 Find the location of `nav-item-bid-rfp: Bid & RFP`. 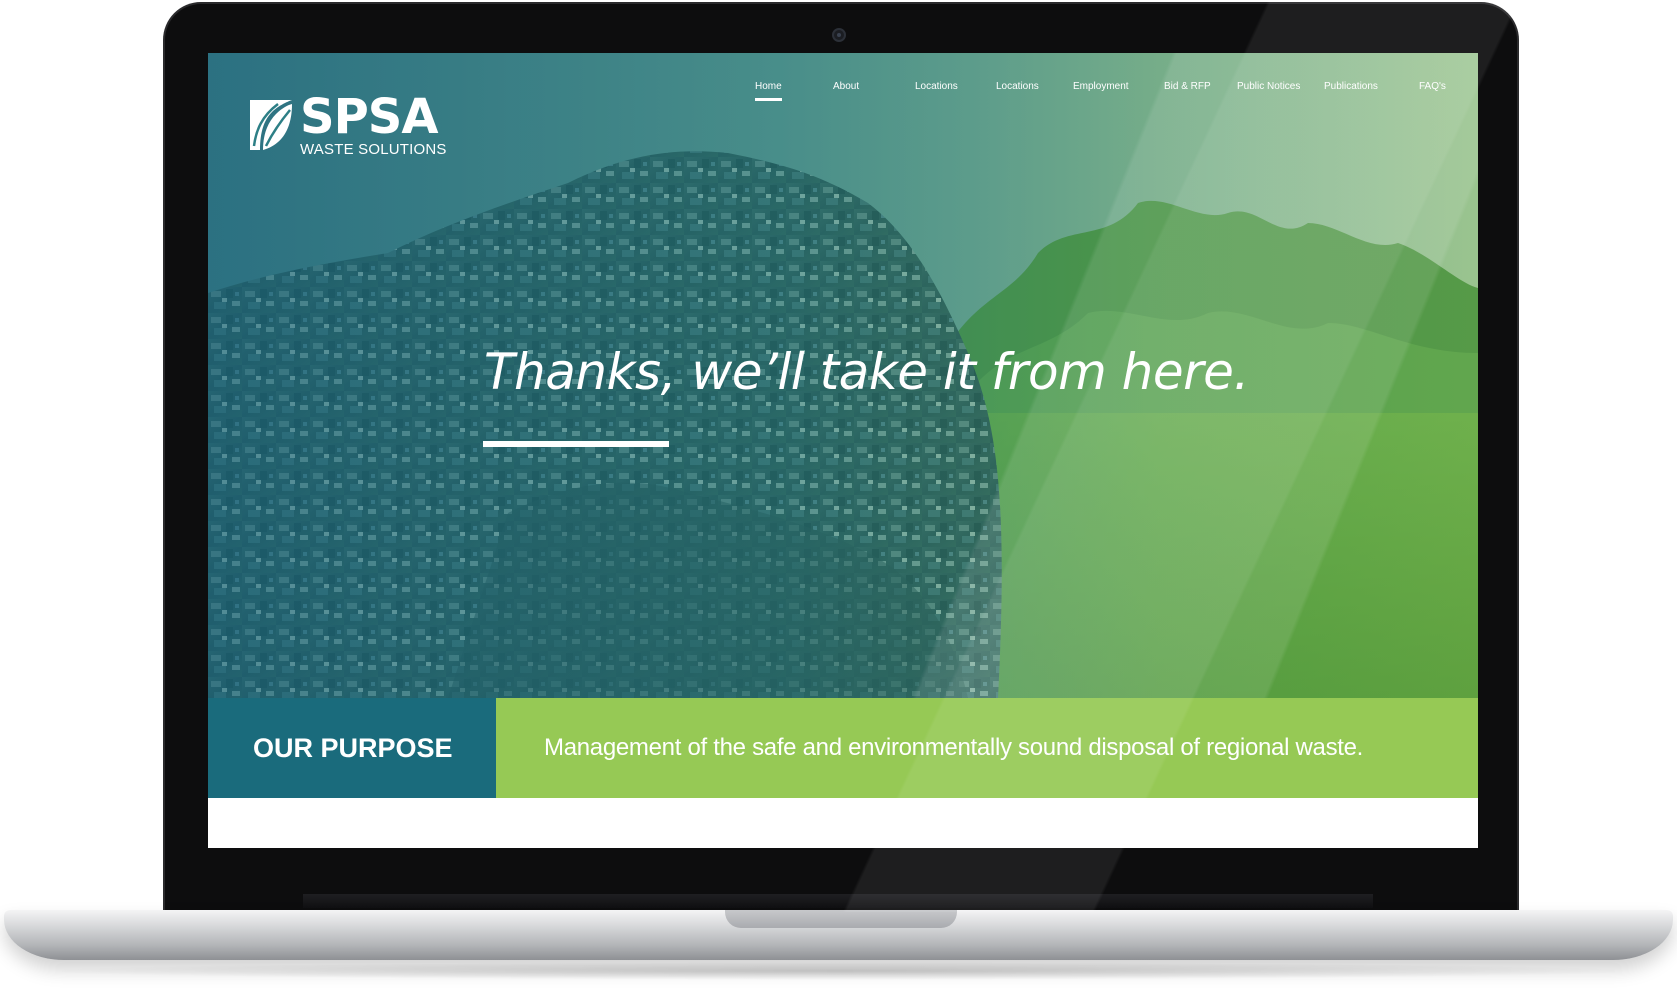

nav-item-bid-rfp: Bid & RFP is located at coordinates (1187, 86).